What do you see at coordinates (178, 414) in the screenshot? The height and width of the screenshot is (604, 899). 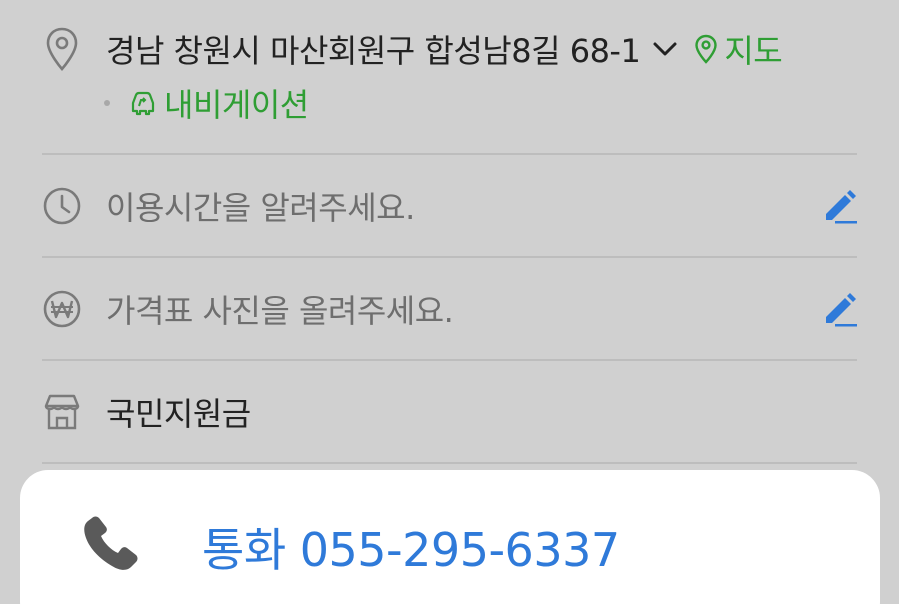 I see `subsidy-label: 국민지원금` at bounding box center [178, 414].